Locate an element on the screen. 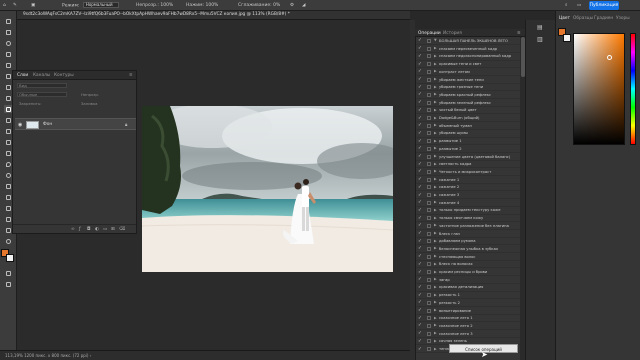 The image size is (640, 360). action-item: ✓ ▶ светлость кадра is located at coordinates (468, 165).